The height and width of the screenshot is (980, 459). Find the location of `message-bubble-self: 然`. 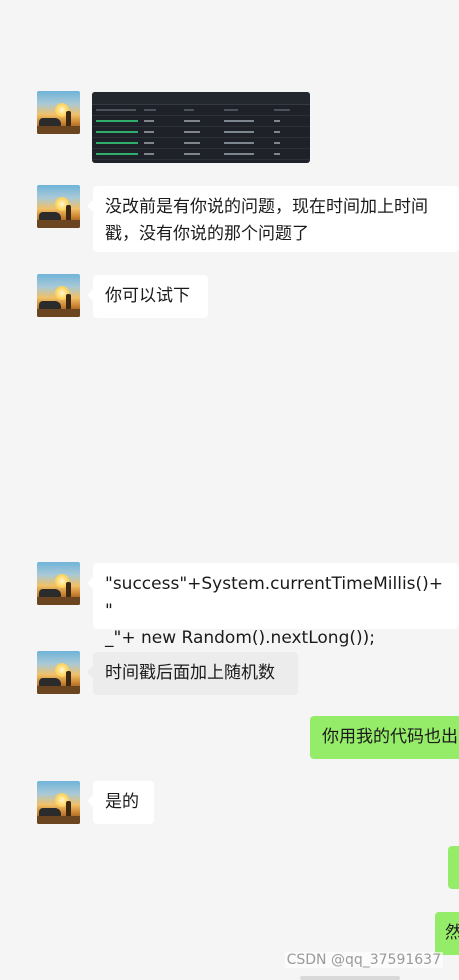

message-bubble-self: 然 is located at coordinates (447, 933).